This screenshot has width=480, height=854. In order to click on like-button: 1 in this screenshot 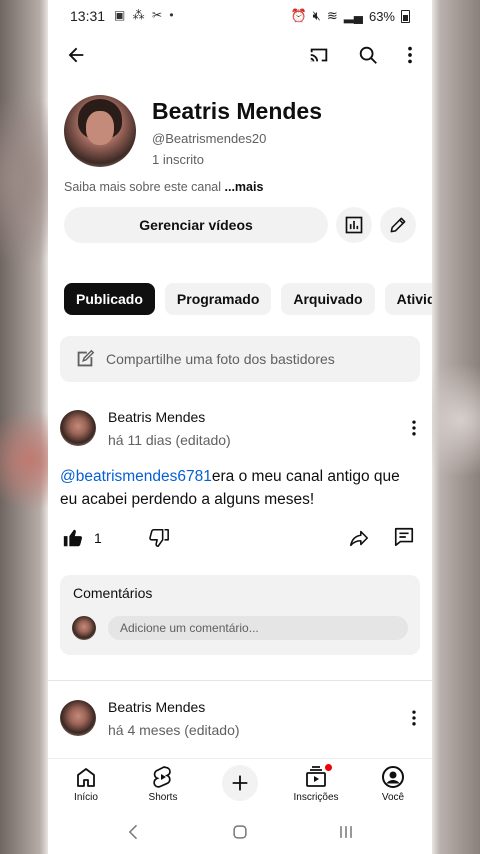, I will do `click(82, 538)`.